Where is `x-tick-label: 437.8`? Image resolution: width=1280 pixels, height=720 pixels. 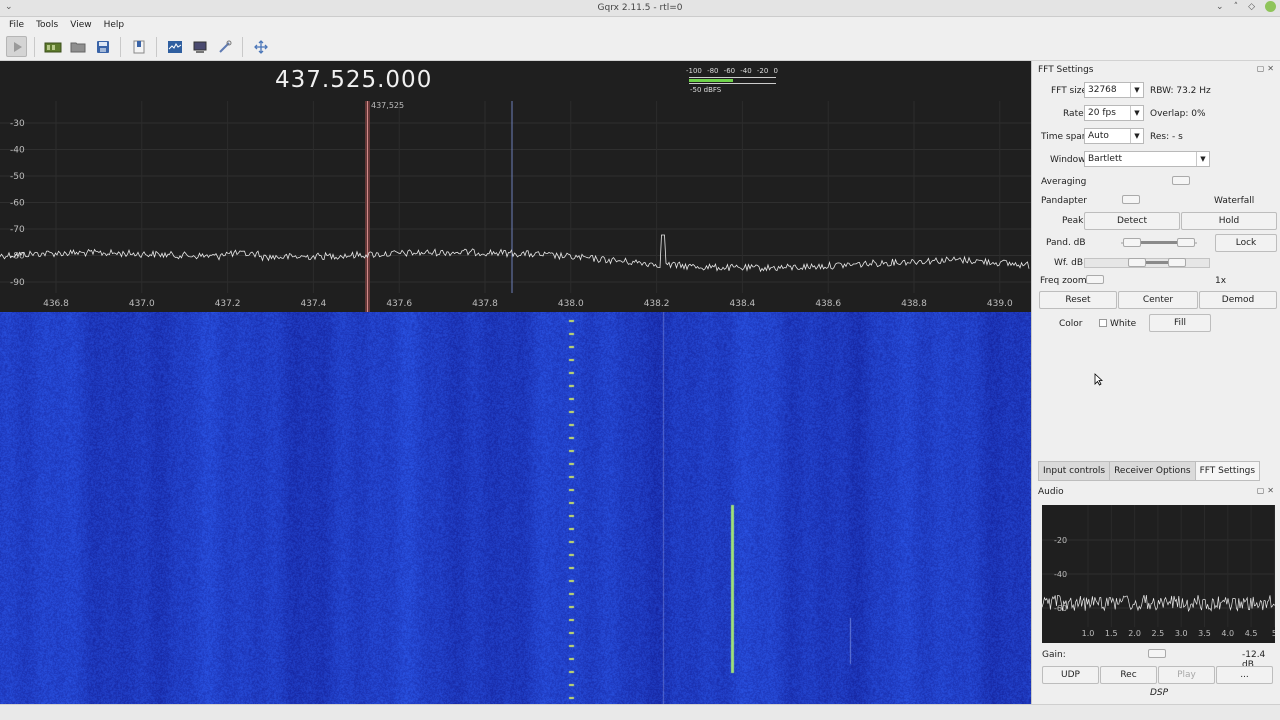
x-tick-label: 437.8 is located at coordinates (485, 304).